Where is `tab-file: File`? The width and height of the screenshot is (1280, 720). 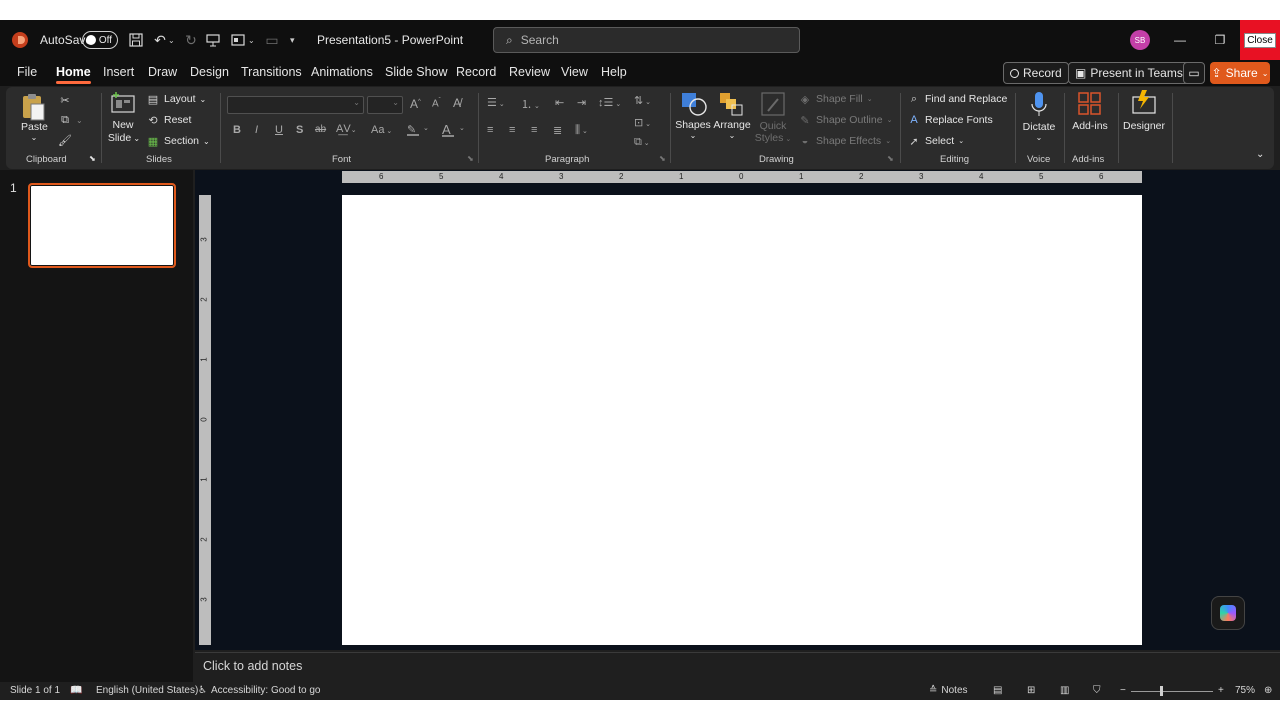 tab-file: File is located at coordinates (27, 72).